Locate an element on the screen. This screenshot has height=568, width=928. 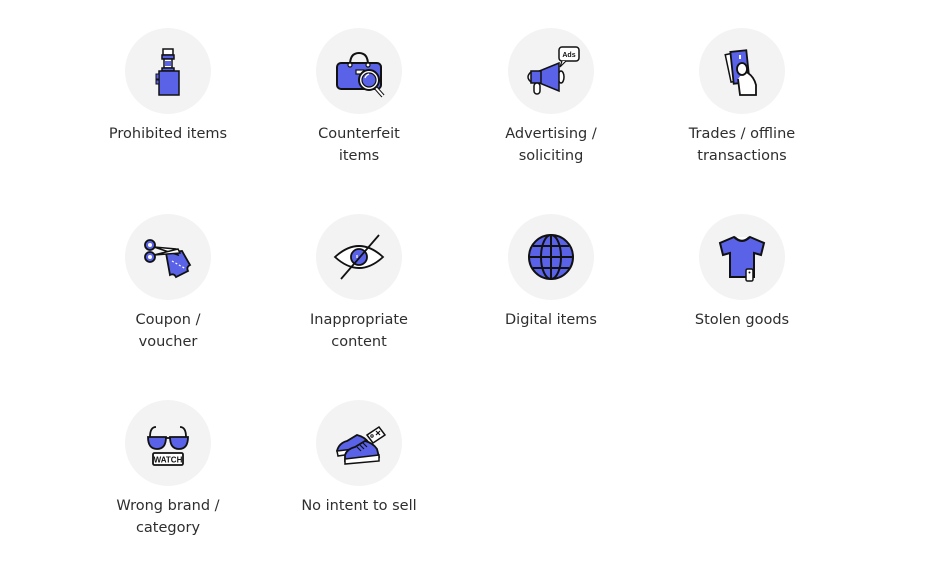
glasses-watch-icon: WATCH is located at coordinates (168, 446).